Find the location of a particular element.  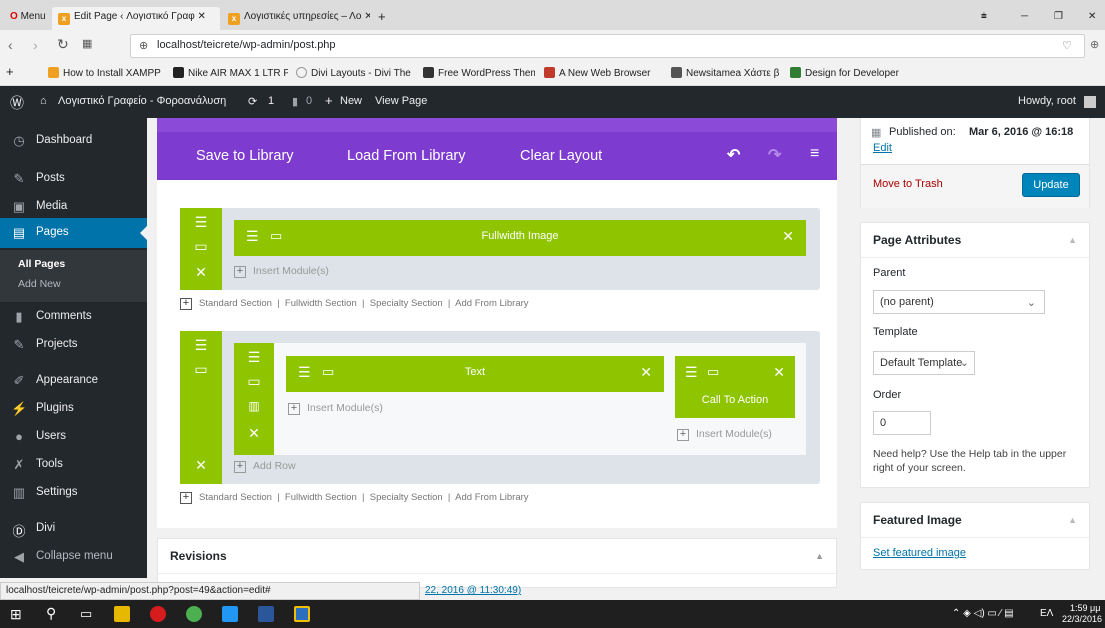

close-window-button: ✕ is located at coordinates (1092, 18).